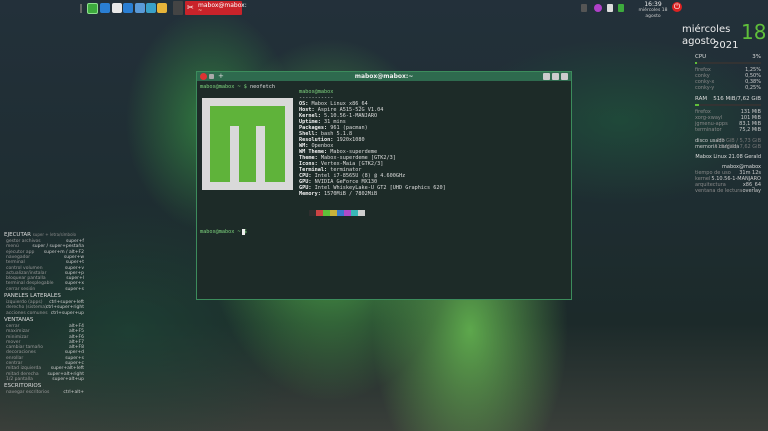  Describe the element at coordinates (45, 353) in the screenshot. I see `keybind-row: decoraciones super+d` at that location.